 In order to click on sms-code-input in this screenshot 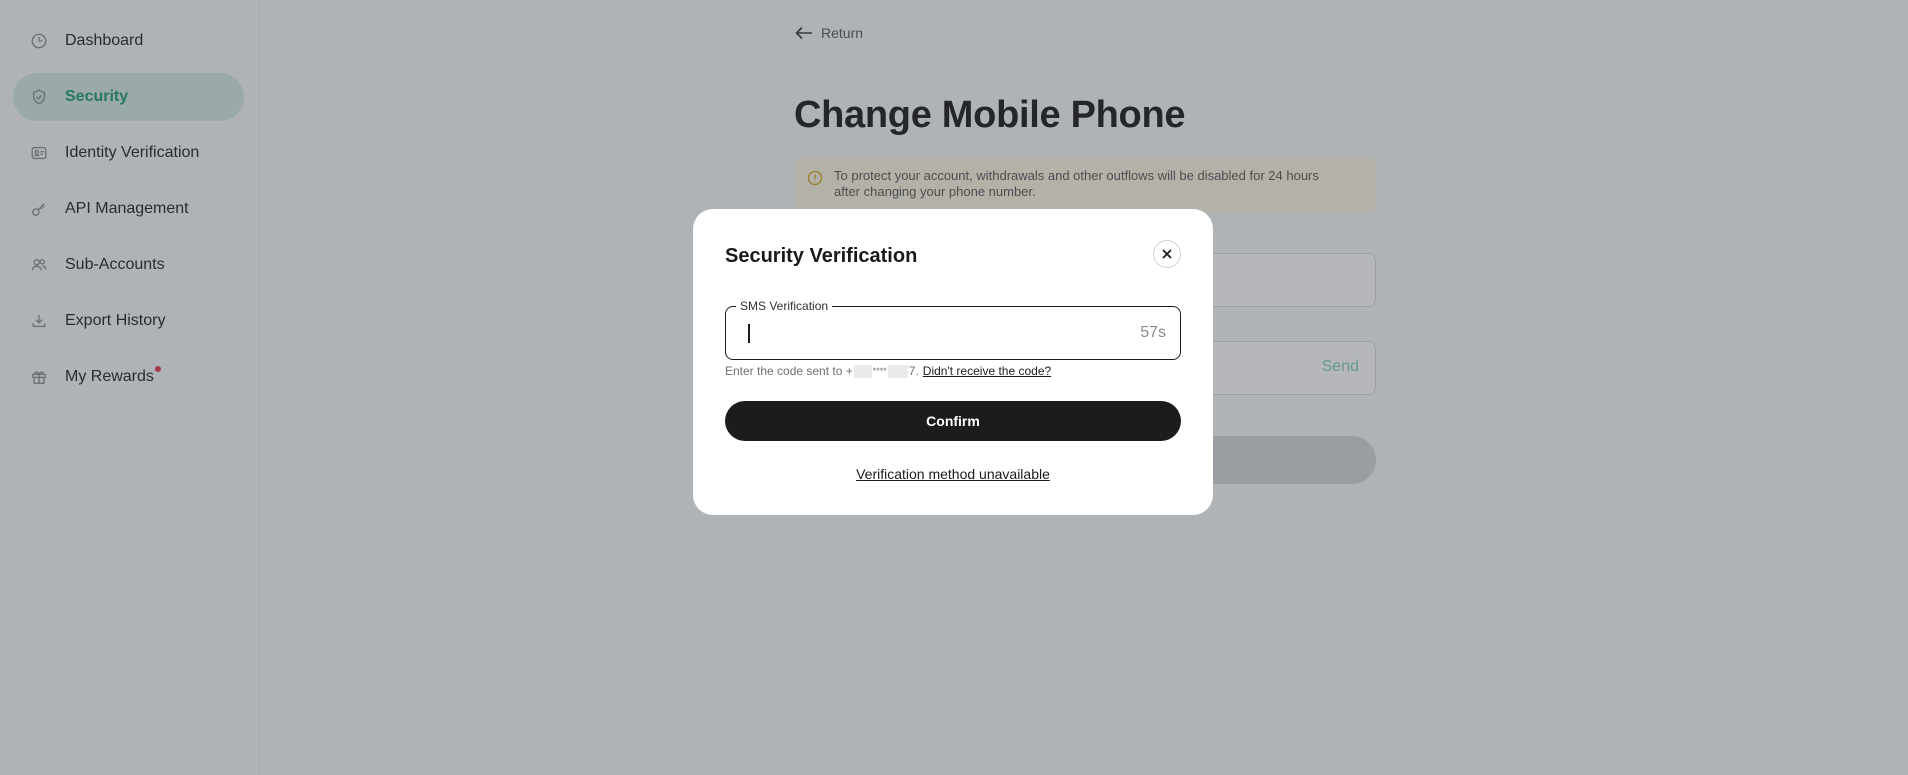, I will do `click(916, 333)`.